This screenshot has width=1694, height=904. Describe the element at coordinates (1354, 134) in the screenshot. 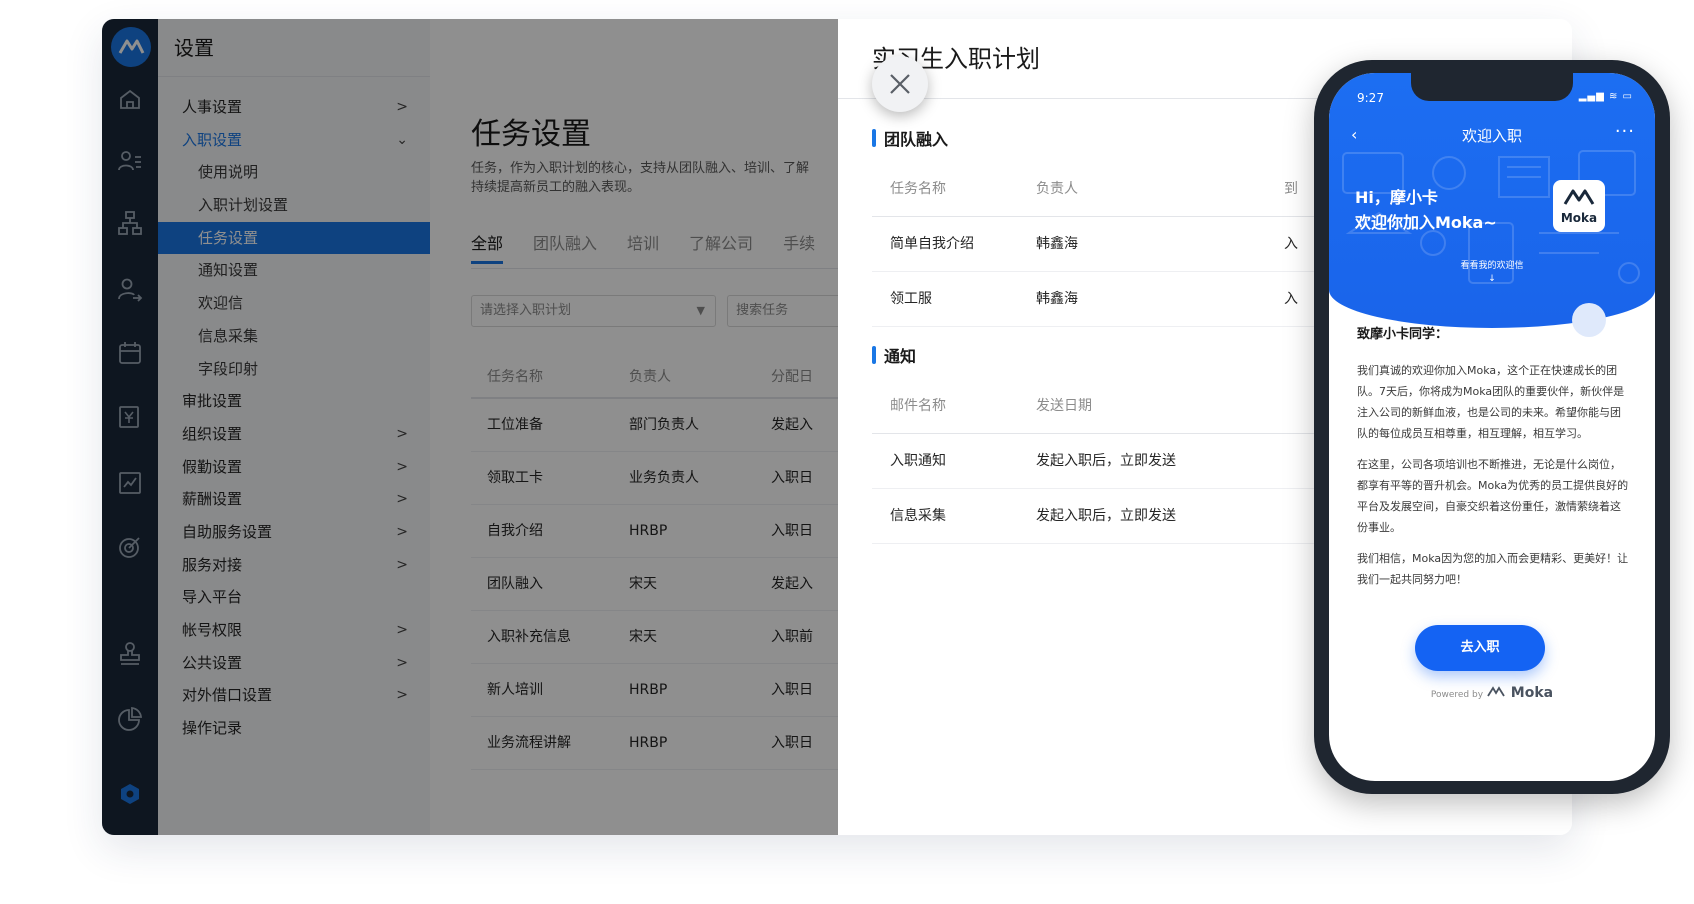

I see `back-icon: ‹` at that location.